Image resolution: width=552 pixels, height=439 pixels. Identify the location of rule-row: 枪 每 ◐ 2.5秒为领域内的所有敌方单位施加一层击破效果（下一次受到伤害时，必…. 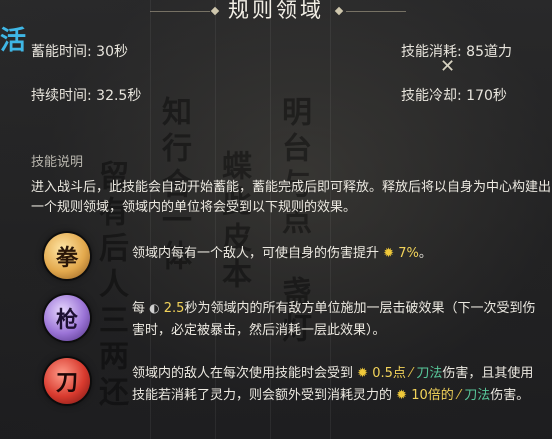
(294, 320).